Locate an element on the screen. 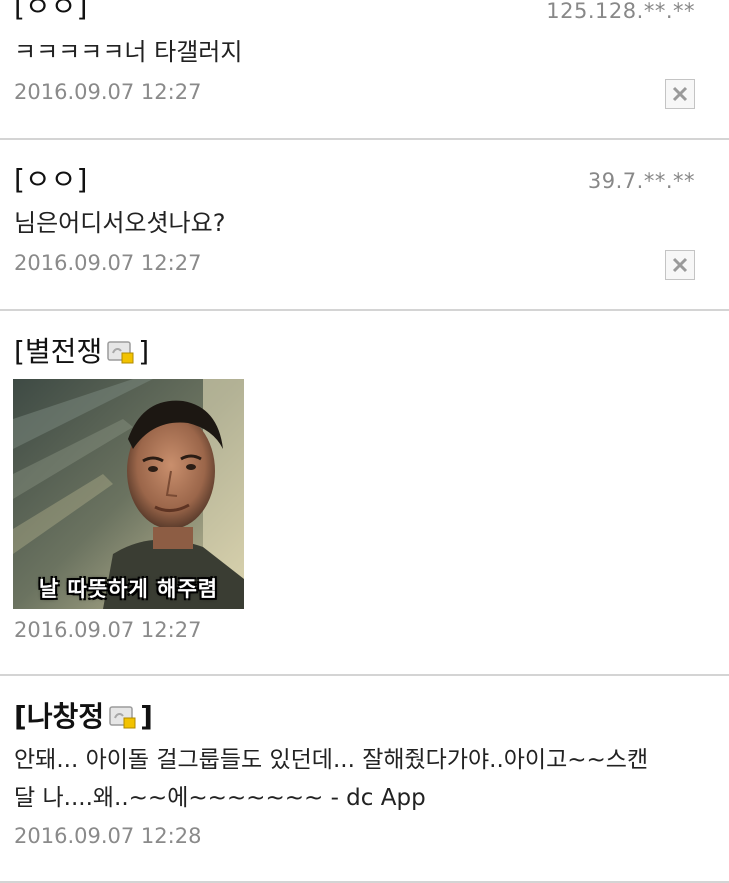 The width and height of the screenshot is (729, 883). comment-author: [나창정 ] is located at coordinates (83, 717).